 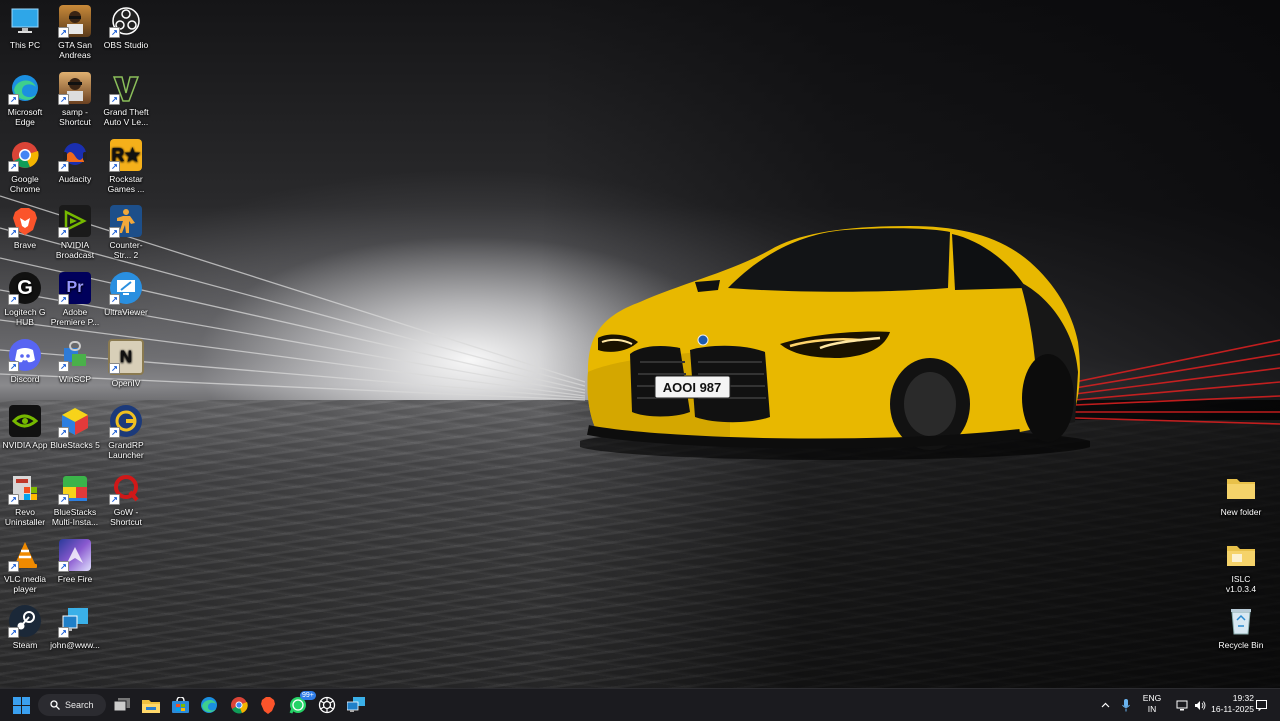 What do you see at coordinates (75, 561) in the screenshot?
I see `desktop-icon-free-fire: ↗ Free Fire` at bounding box center [75, 561].